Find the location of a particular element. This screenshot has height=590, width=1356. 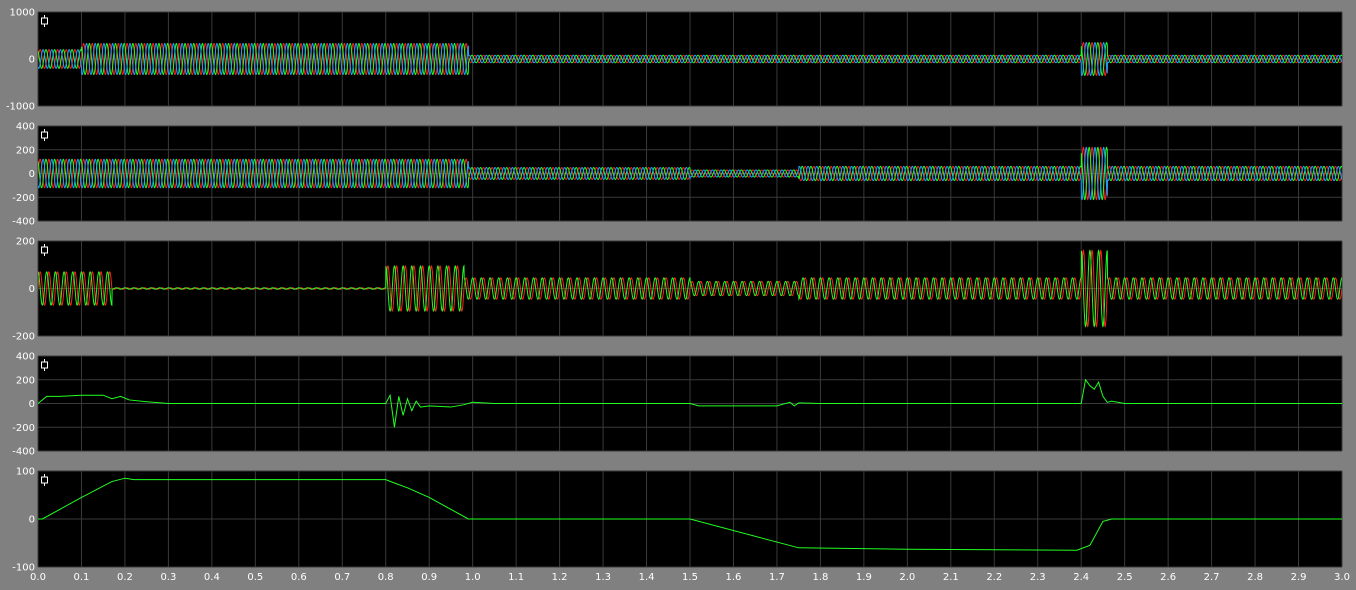

x-tick-label: 0.7 is located at coordinates (342, 577).